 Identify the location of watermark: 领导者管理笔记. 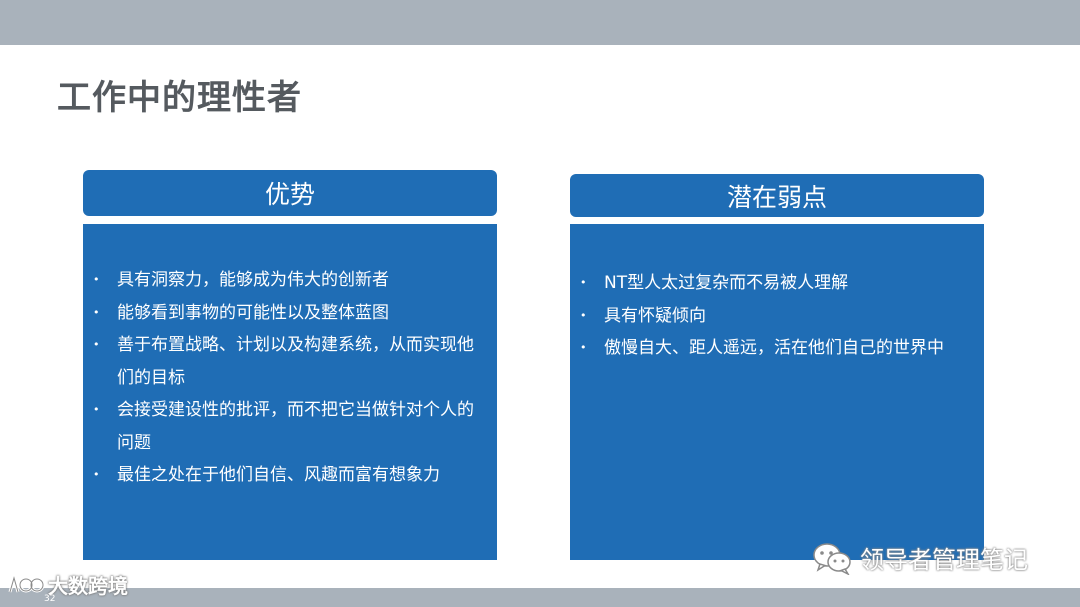
(920, 557).